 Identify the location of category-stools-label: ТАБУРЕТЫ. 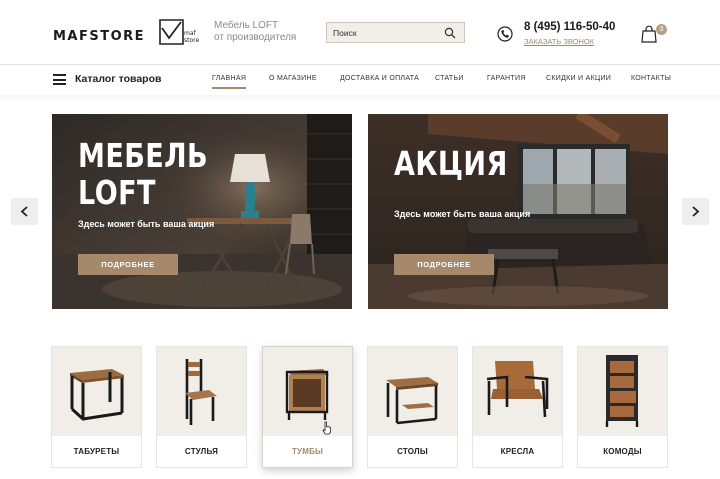
(96, 451).